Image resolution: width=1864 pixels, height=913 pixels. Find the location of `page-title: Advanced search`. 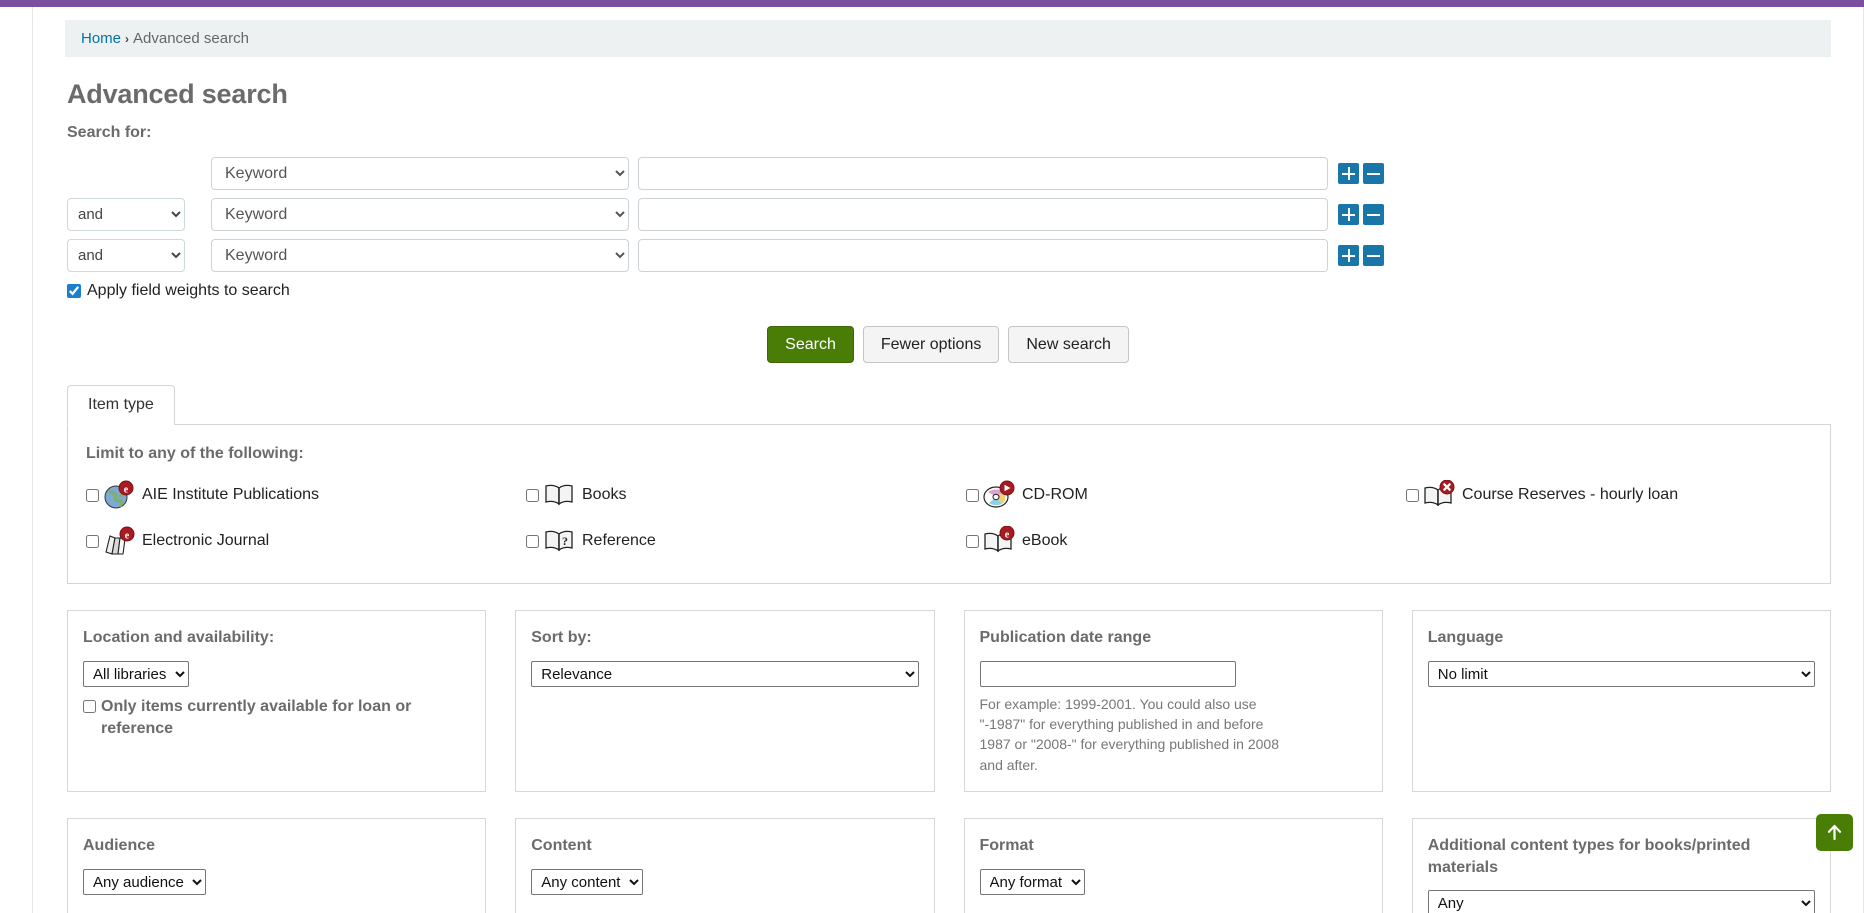

page-title: Advanced search is located at coordinates (177, 94).